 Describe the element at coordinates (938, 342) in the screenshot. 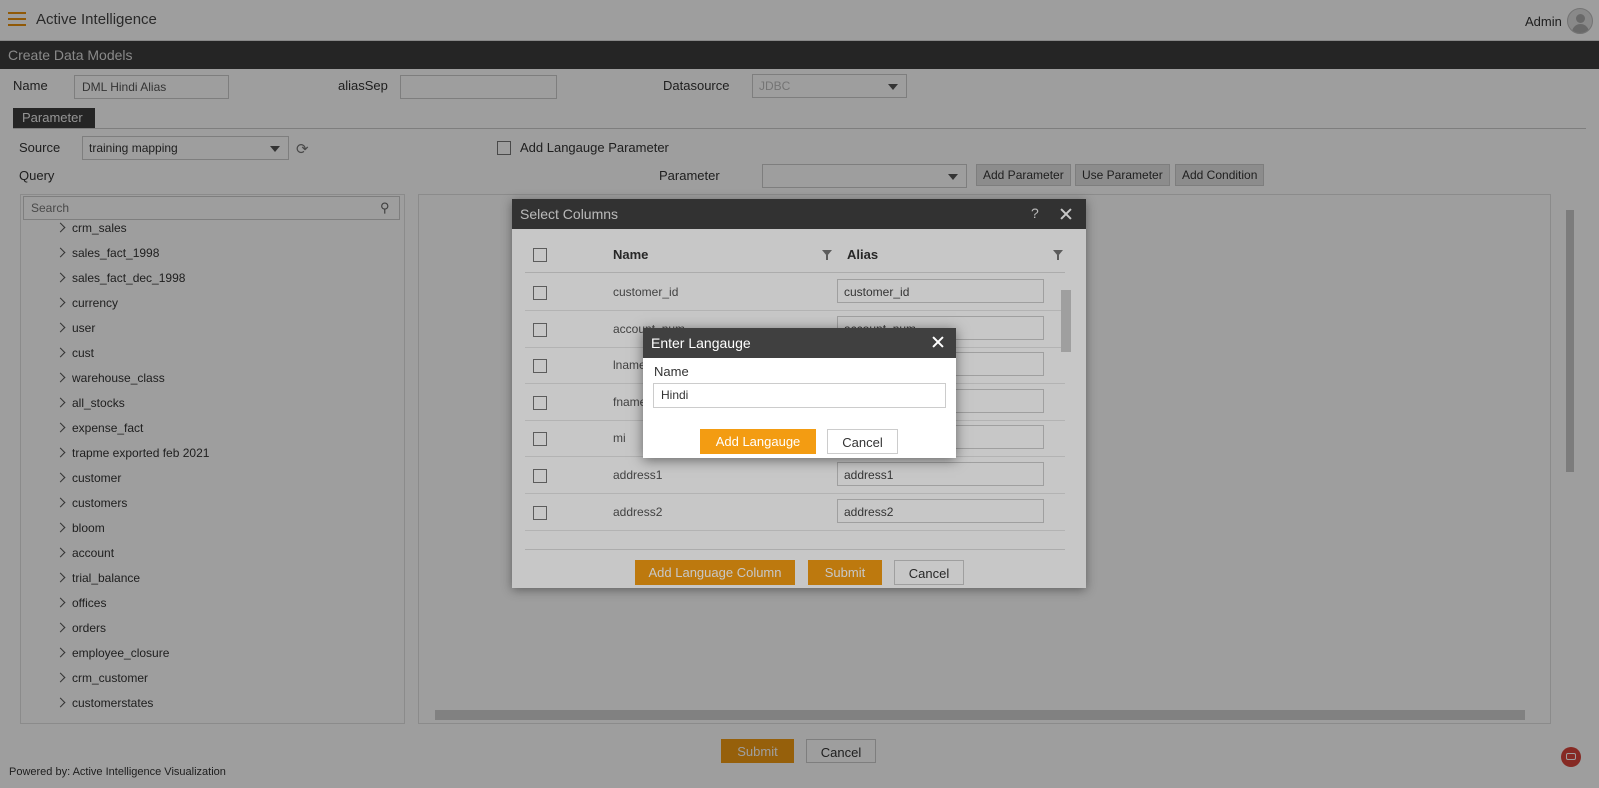

I see `close-icon` at that location.